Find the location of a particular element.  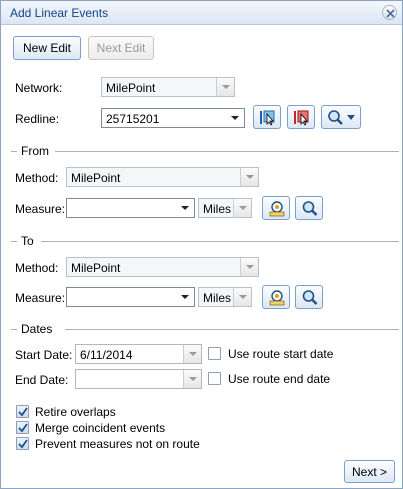

use-route-end-date-checkbox is located at coordinates (214, 378).